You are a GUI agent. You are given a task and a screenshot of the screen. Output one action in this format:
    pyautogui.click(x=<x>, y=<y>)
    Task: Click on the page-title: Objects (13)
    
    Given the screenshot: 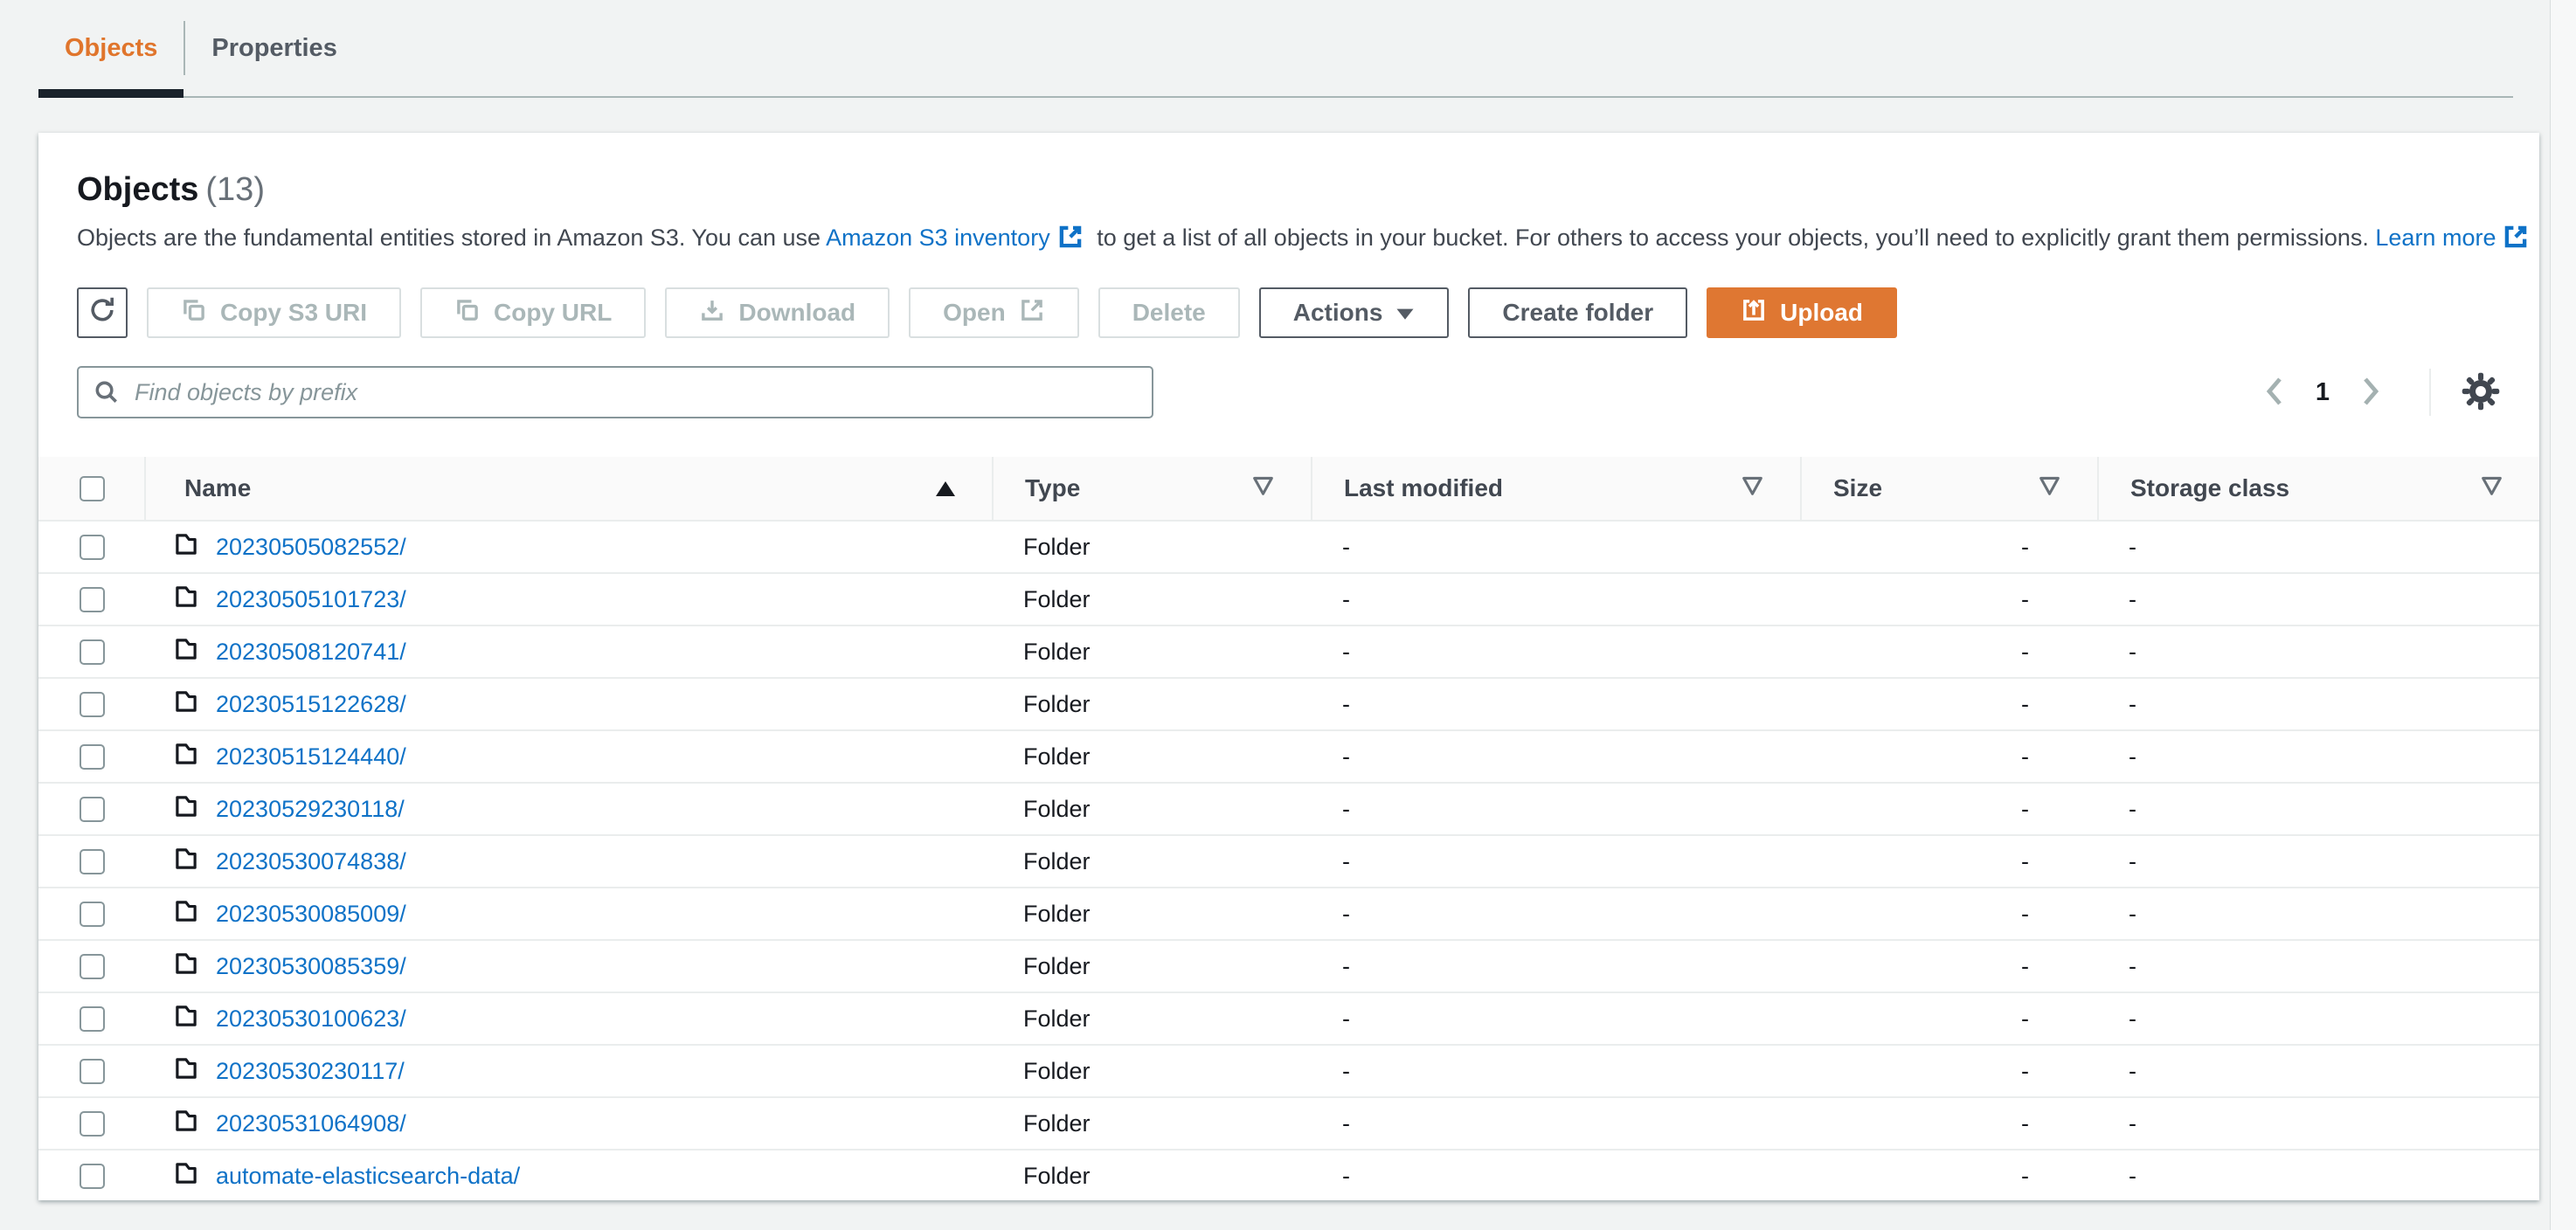 What is the action you would take?
    pyautogui.click(x=1289, y=189)
    